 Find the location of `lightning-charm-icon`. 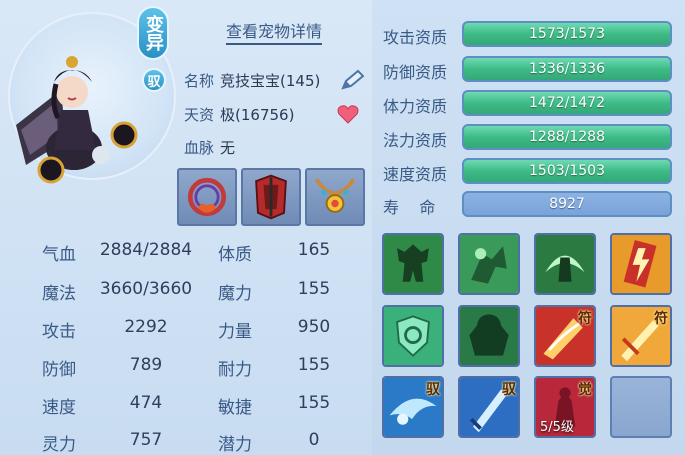

lightning-charm-icon is located at coordinates (641, 264).